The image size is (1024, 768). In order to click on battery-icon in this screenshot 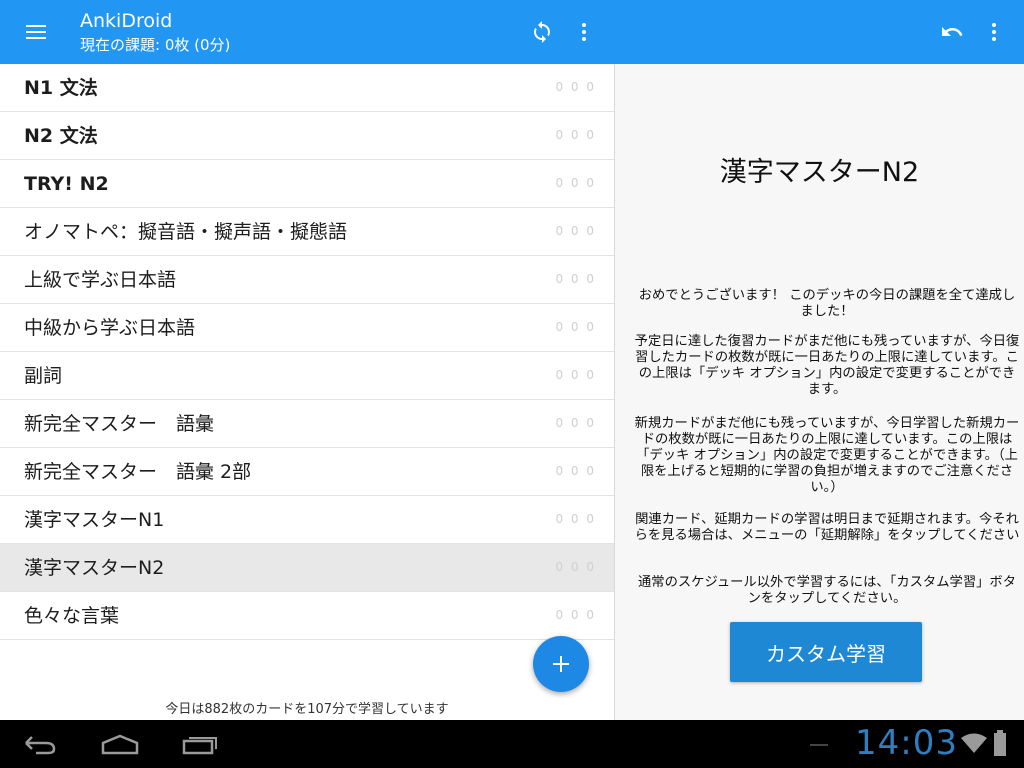, I will do `click(1000, 743)`.